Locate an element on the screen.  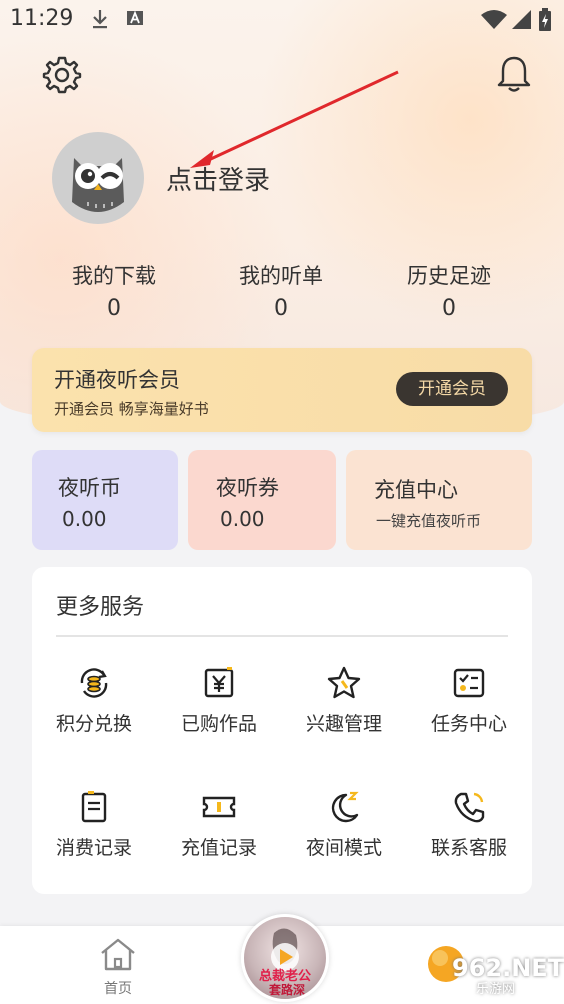
watermark-subtext: 乐游网 is located at coordinates (496, 989).